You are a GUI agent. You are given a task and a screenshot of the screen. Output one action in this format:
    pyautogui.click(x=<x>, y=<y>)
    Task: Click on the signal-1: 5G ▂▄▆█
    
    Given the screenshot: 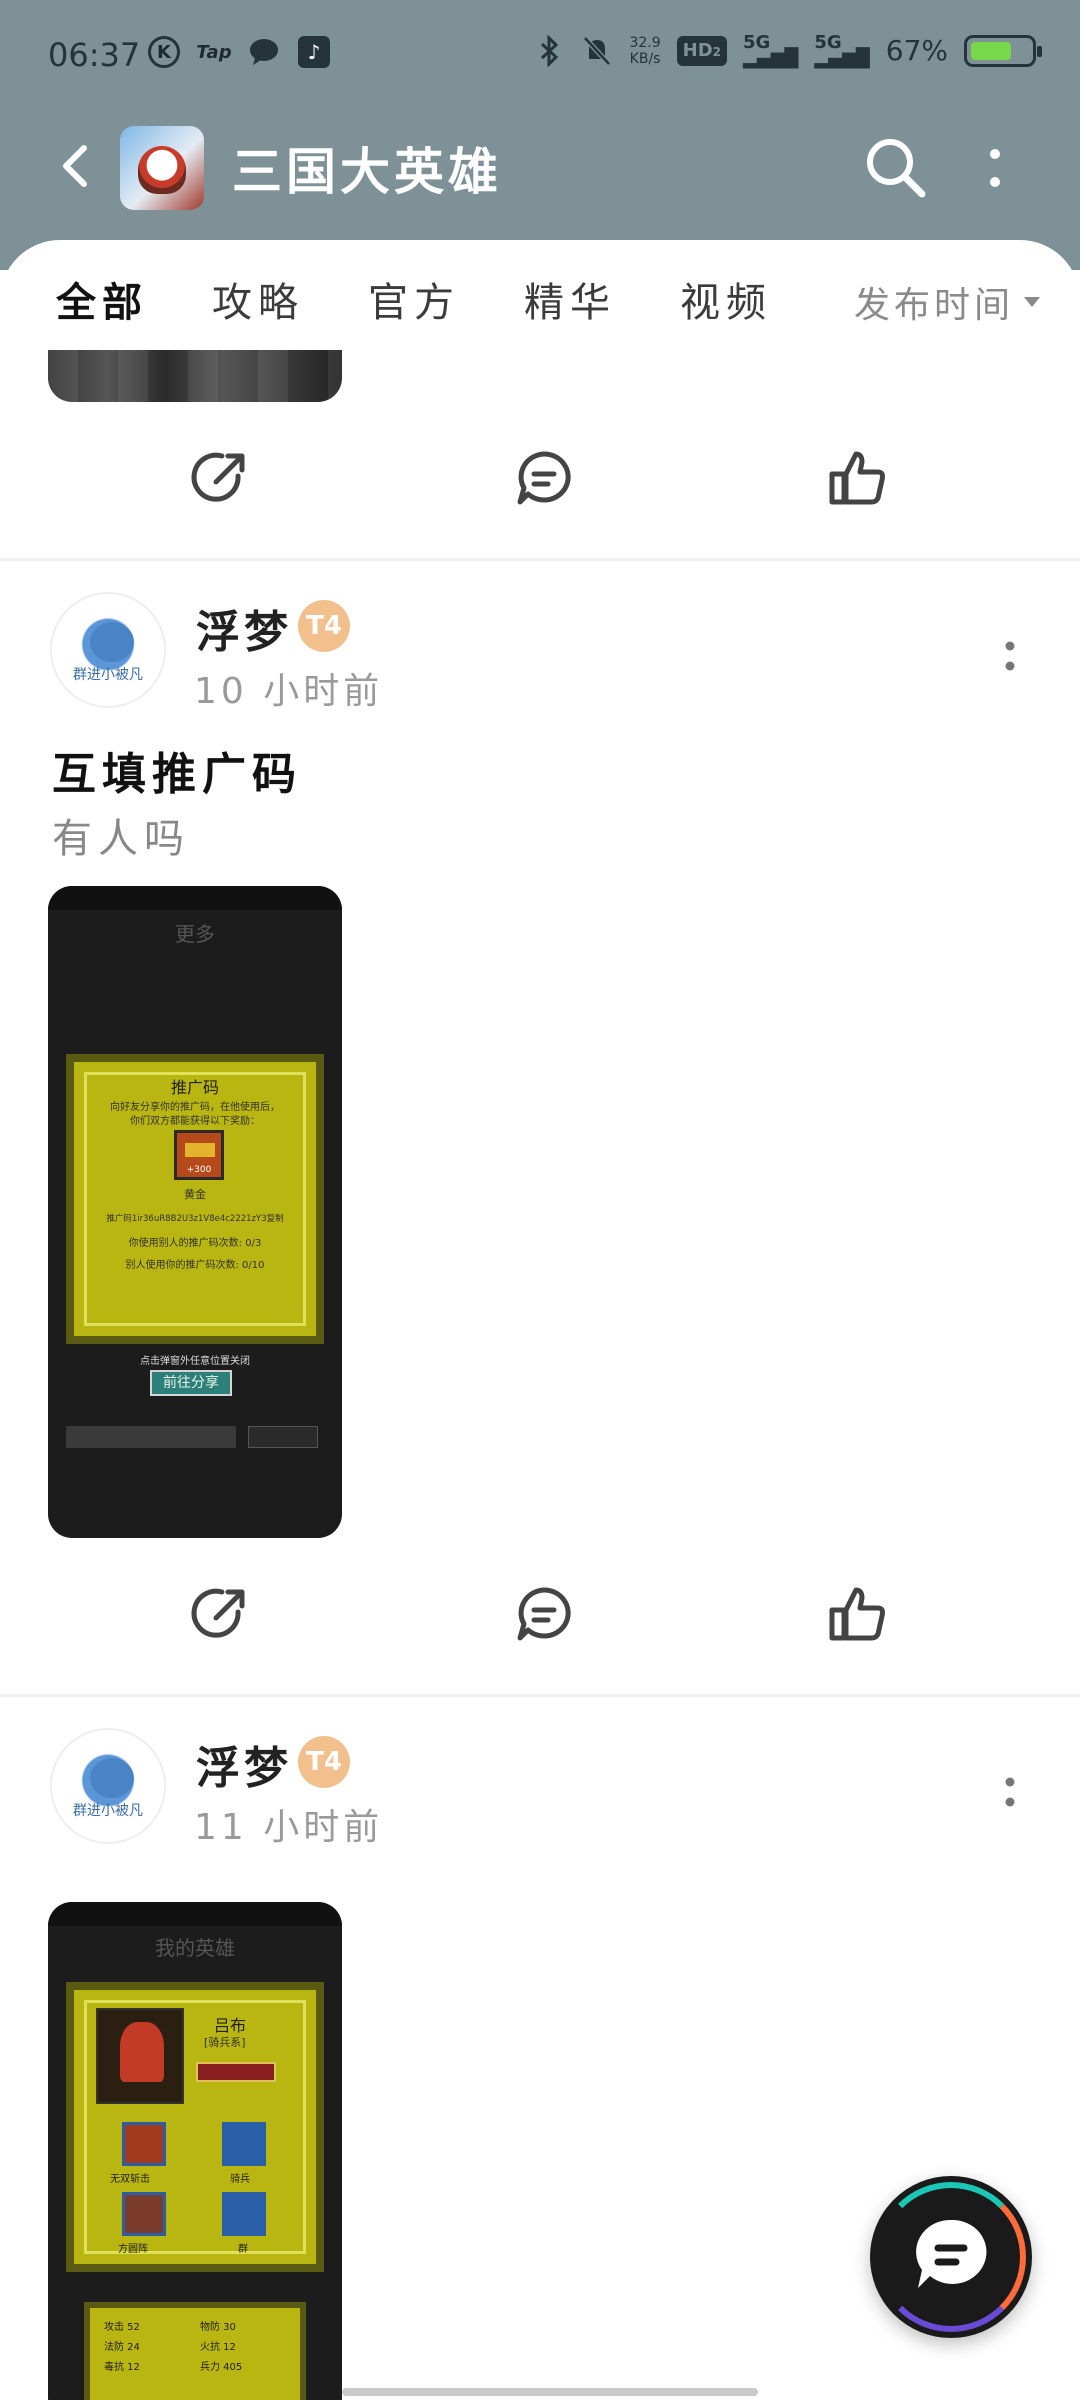 What is the action you would take?
    pyautogui.click(x=771, y=51)
    